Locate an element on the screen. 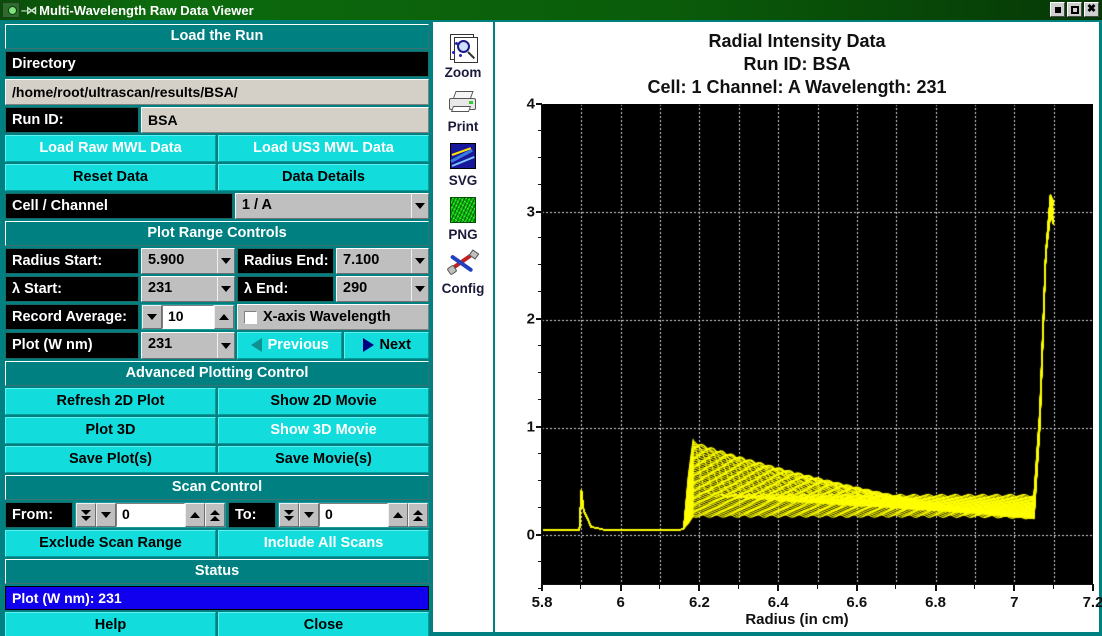 This screenshot has width=1102, height=636. record-average-stepper: 10 is located at coordinates (188, 317).